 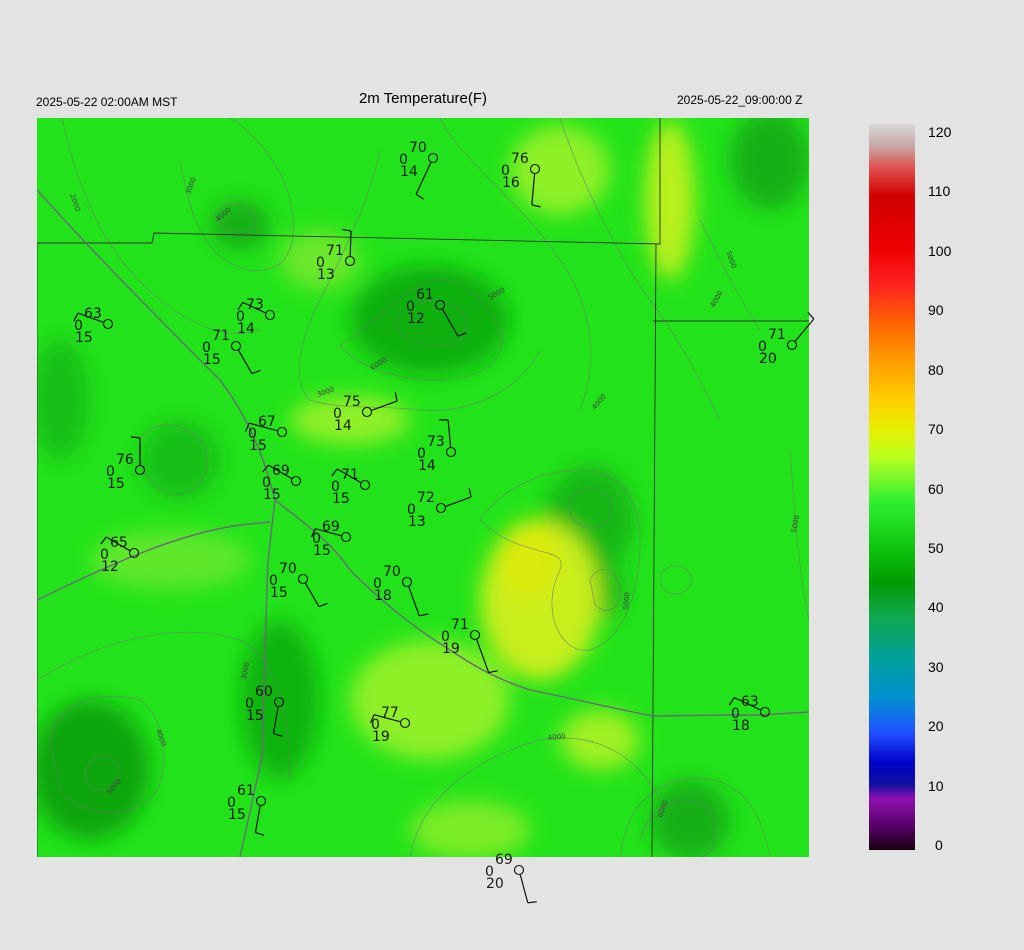 I want to click on colorbar-tick-label: 100, so click(x=940, y=251).